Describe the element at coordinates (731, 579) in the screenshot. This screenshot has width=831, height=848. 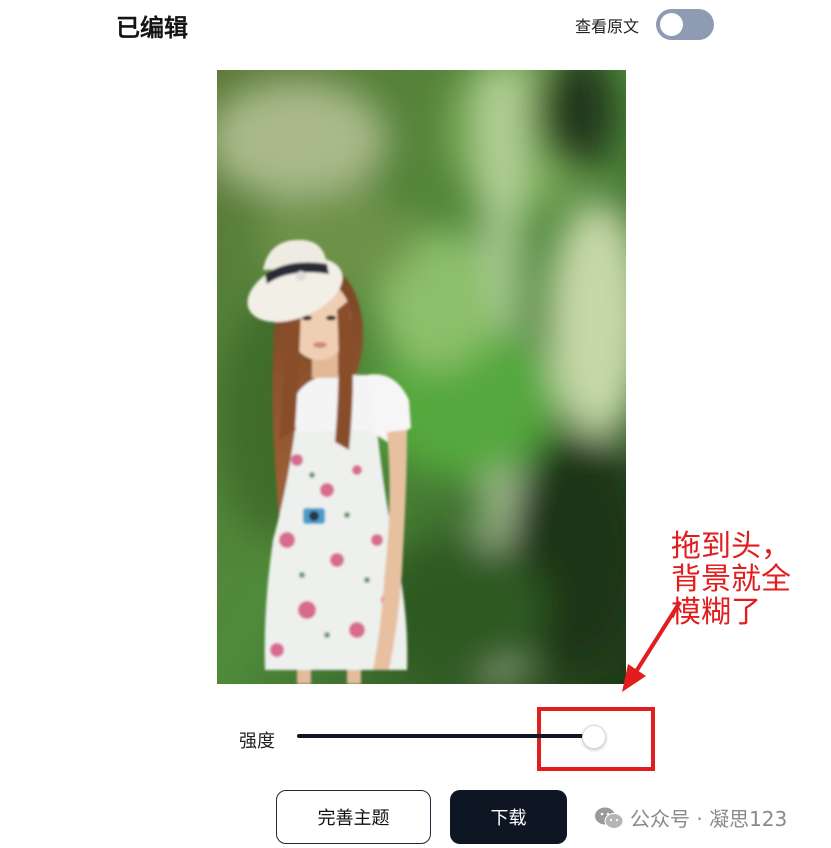
I see `annotation-line: 背景就全` at that location.